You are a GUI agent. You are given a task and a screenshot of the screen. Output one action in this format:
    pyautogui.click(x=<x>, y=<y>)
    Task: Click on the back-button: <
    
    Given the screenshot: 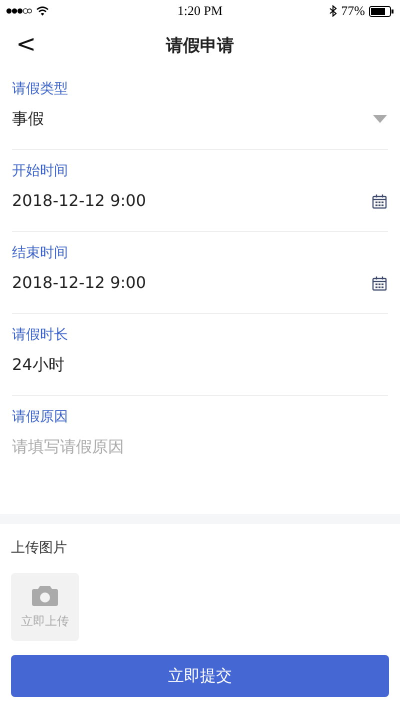 What is the action you would take?
    pyautogui.click(x=26, y=44)
    